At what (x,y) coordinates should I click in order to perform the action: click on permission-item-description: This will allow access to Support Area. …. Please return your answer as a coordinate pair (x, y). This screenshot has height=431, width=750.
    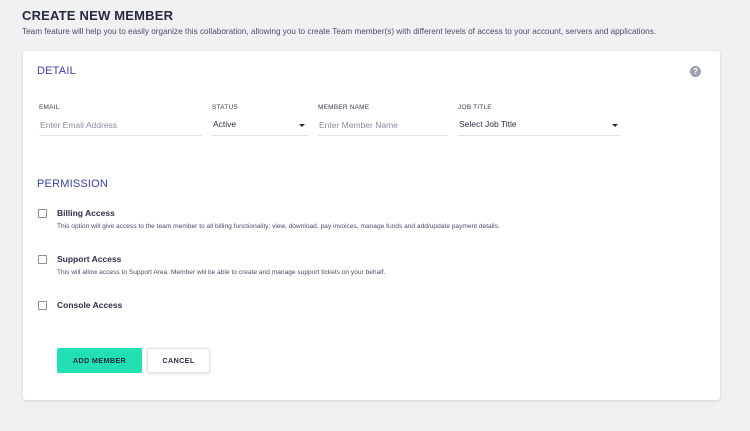
    Looking at the image, I should click on (221, 272).